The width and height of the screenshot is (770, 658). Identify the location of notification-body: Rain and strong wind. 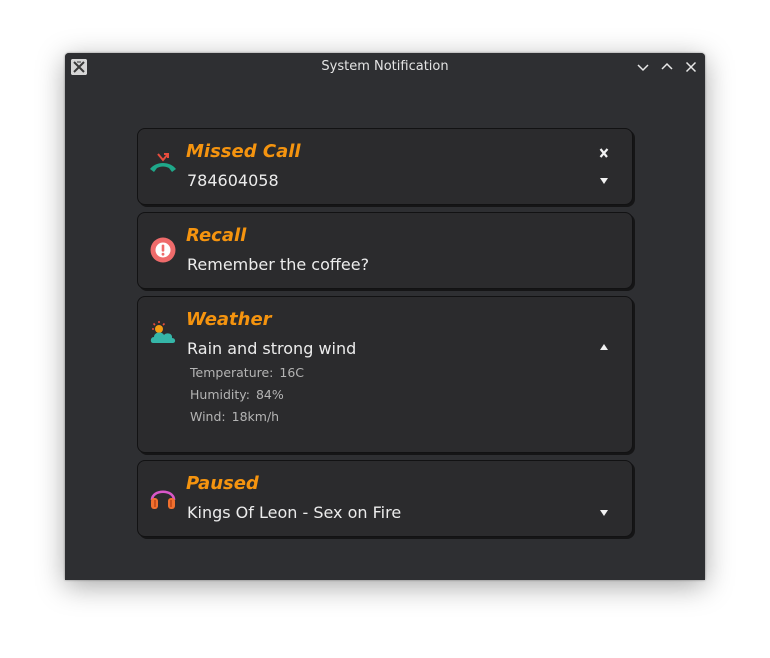
(272, 348).